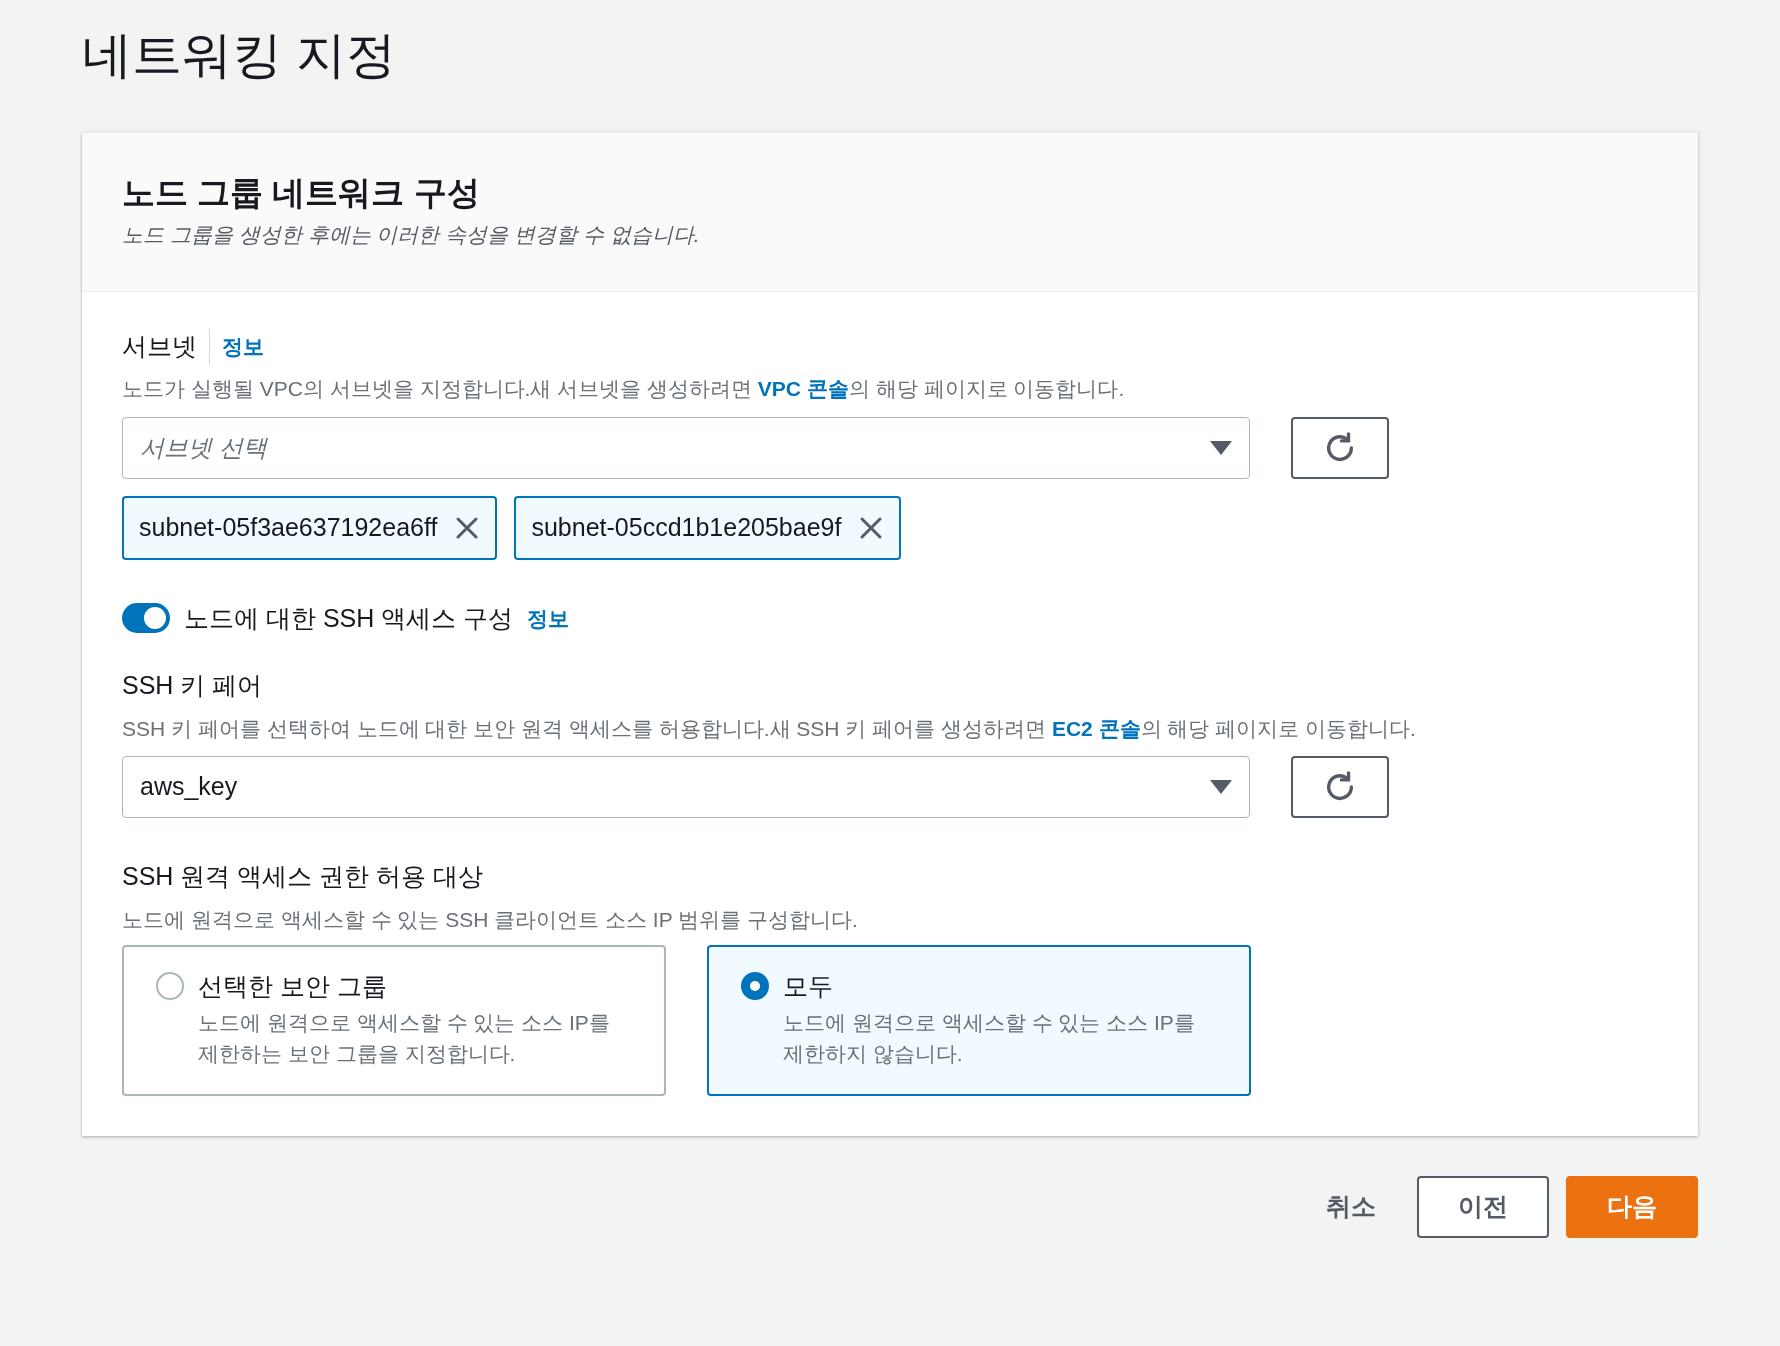 Image resolution: width=1780 pixels, height=1346 pixels. I want to click on toggle-label: 노드에 대한 SSH 액세스 구성, so click(349, 618).